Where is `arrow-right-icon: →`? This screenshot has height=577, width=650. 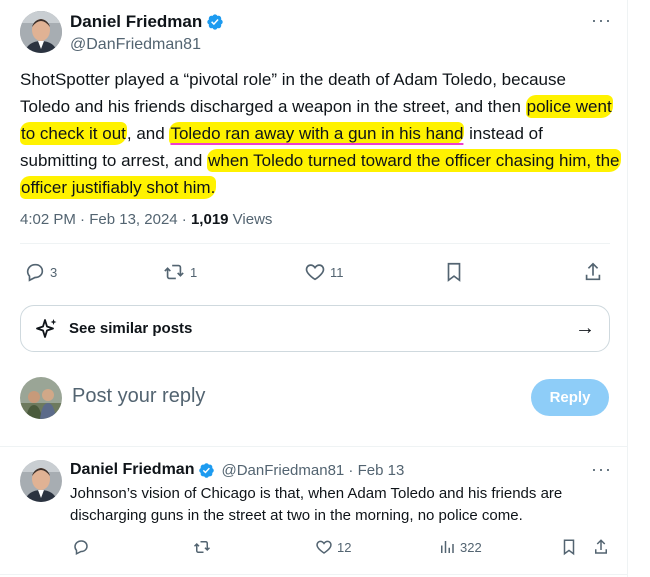 arrow-right-icon: → is located at coordinates (585, 328).